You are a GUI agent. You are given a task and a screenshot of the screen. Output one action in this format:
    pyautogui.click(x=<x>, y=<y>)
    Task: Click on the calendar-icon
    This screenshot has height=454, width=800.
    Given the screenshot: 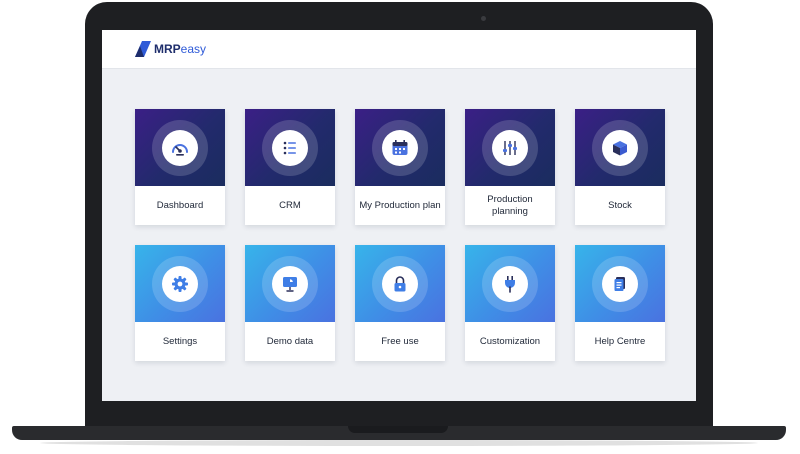 What is the action you would take?
    pyautogui.click(x=400, y=147)
    